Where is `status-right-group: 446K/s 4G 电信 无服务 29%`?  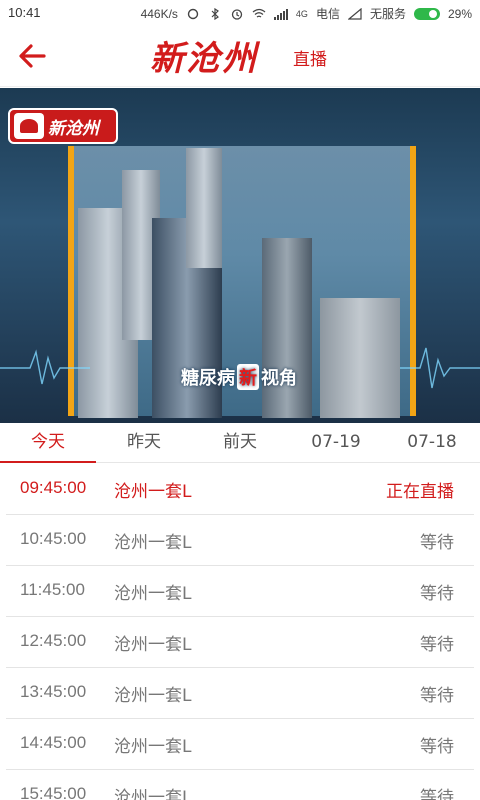
status-right-group: 446K/s 4G 电信 无服务 29% is located at coordinates (306, 13).